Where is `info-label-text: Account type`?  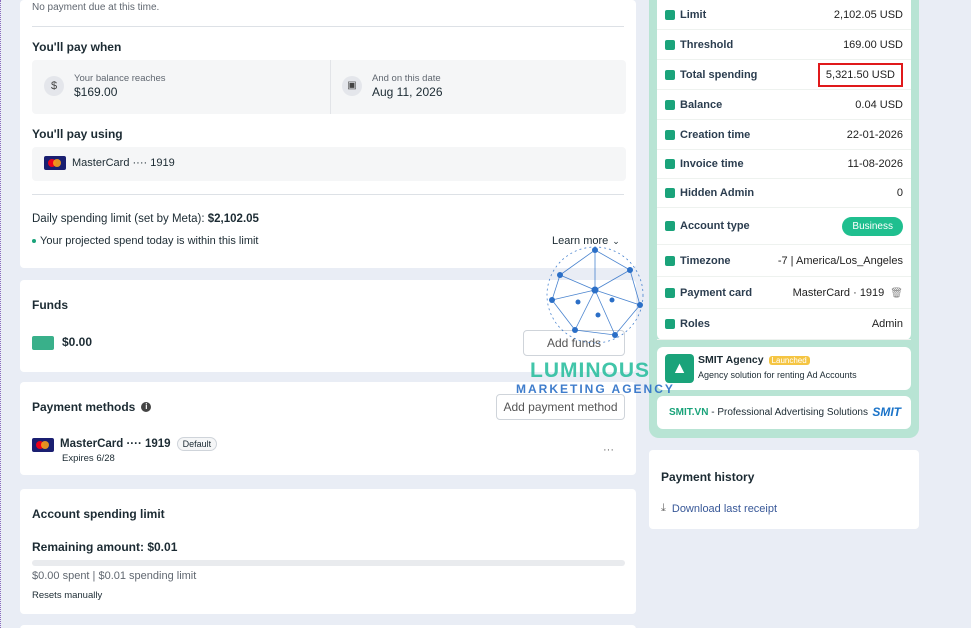 info-label-text: Account type is located at coordinates (715, 226).